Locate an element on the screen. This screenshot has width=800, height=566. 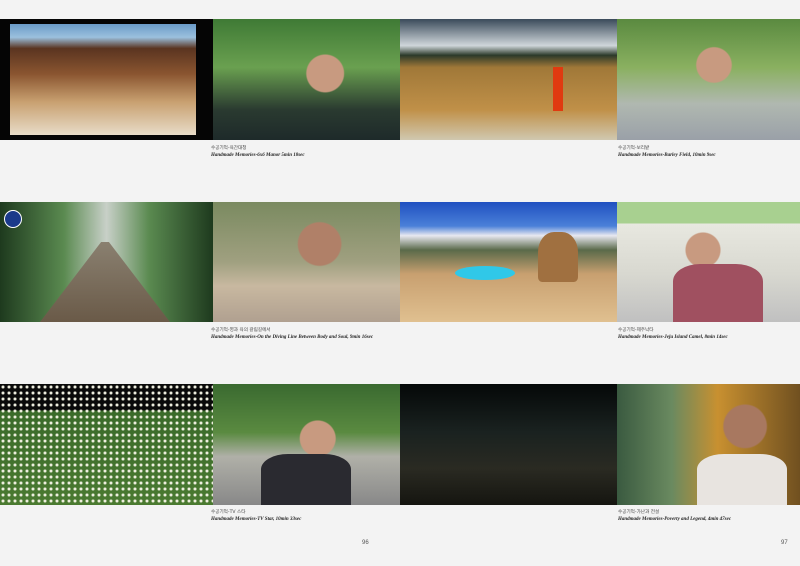
photo-railway-tracks is located at coordinates (106, 262).